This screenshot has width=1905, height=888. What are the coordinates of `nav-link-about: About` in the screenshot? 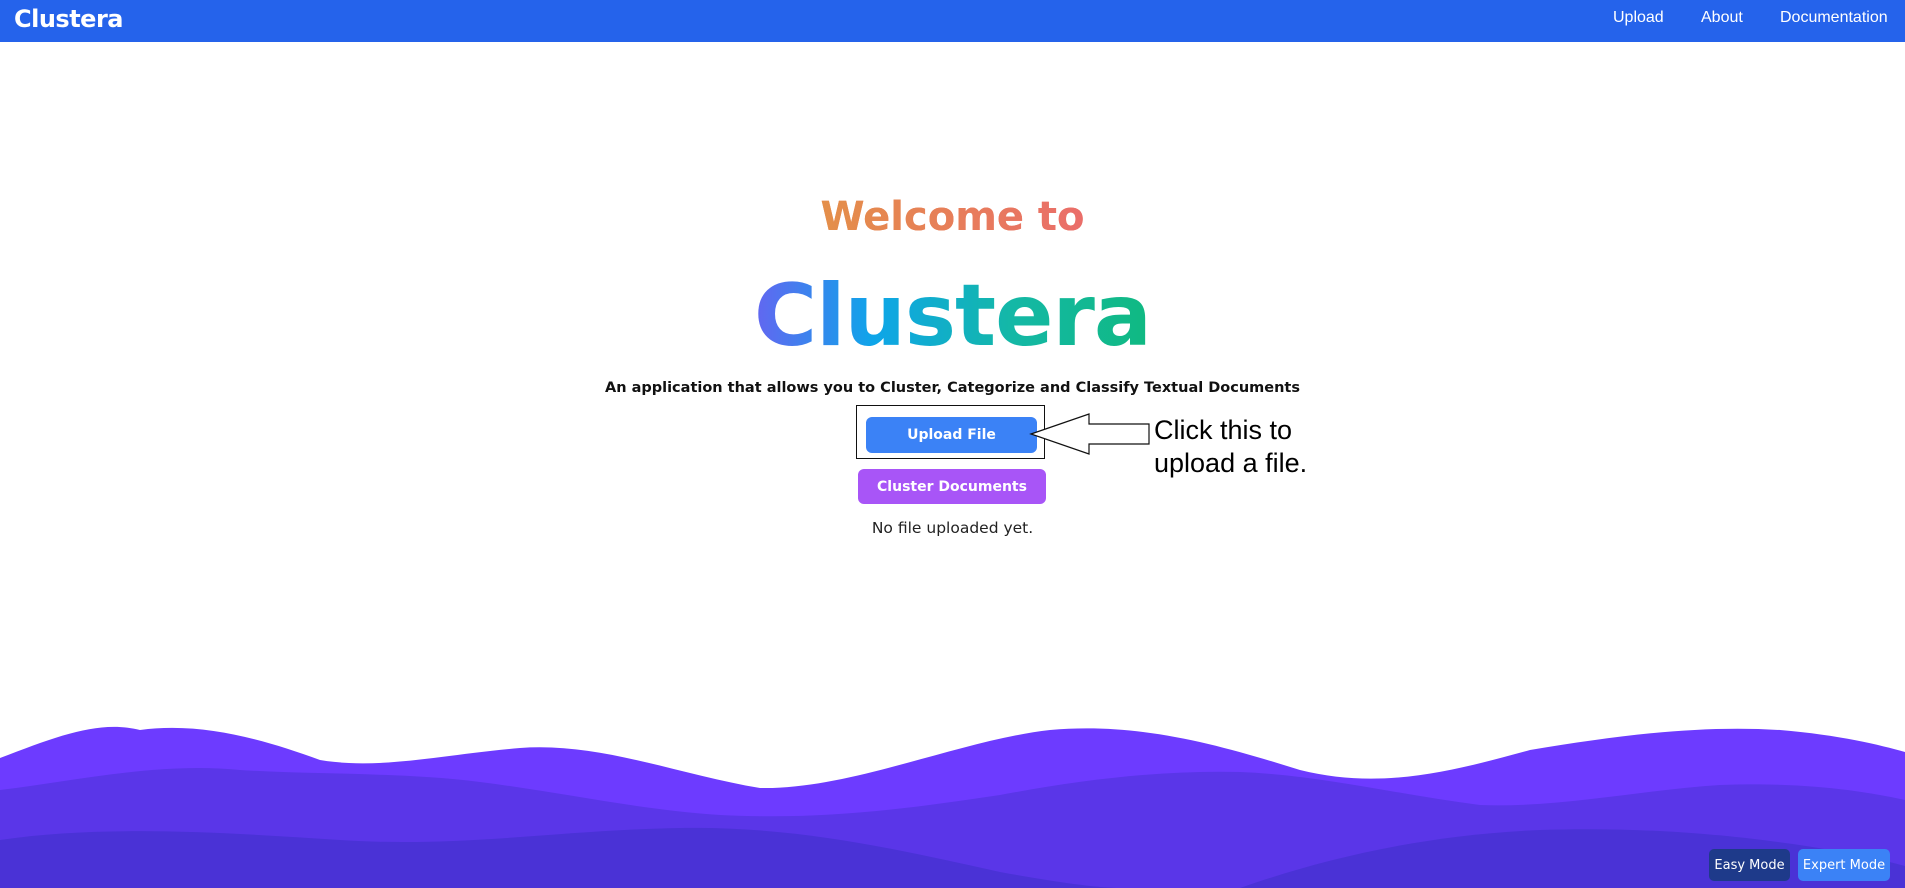 It's located at (1722, 18).